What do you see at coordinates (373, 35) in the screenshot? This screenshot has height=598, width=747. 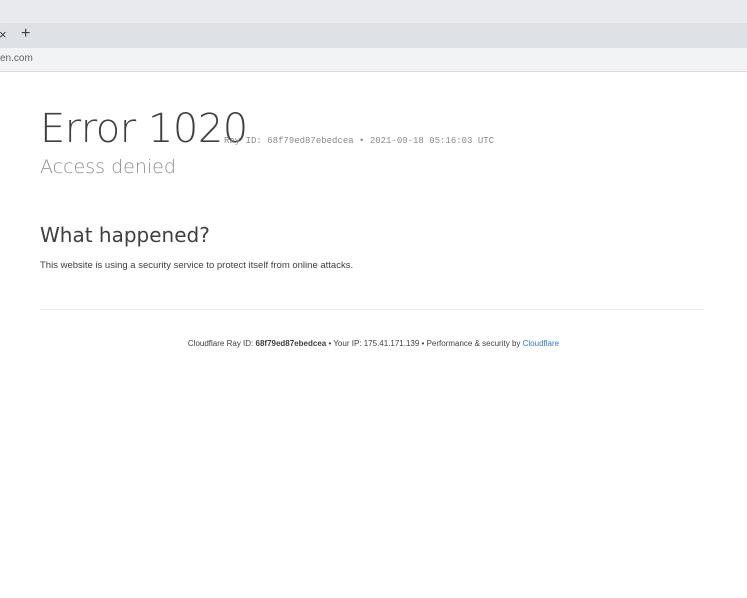 I see `browser-tab-bar` at bounding box center [373, 35].